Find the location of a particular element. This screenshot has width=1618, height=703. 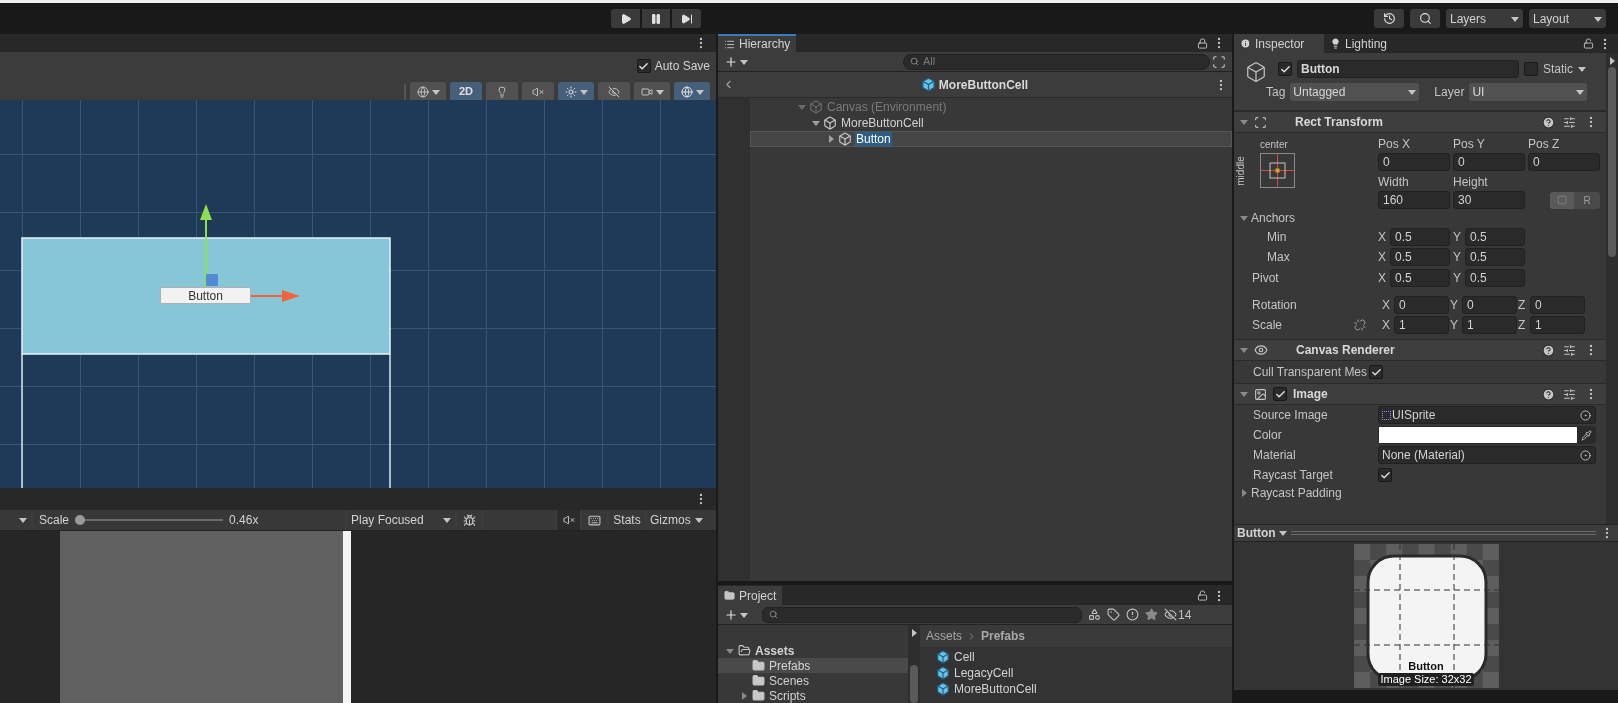

tree-label: Button is located at coordinates (873, 139).